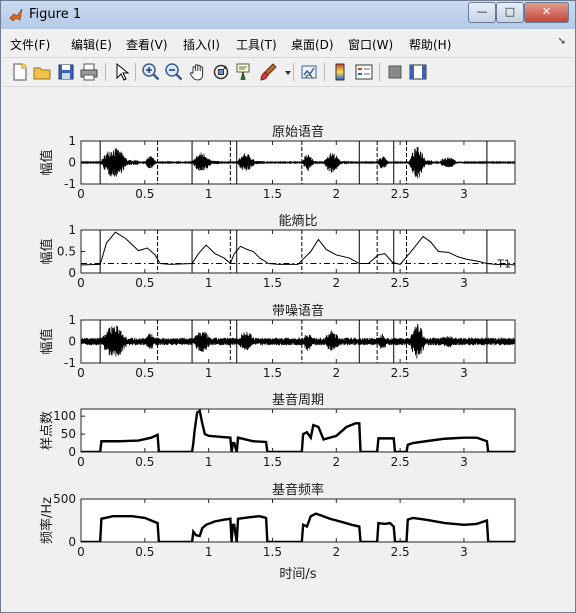  Describe the element at coordinates (430, 44) in the screenshot. I see `menu-help: 帮助(H)` at that location.